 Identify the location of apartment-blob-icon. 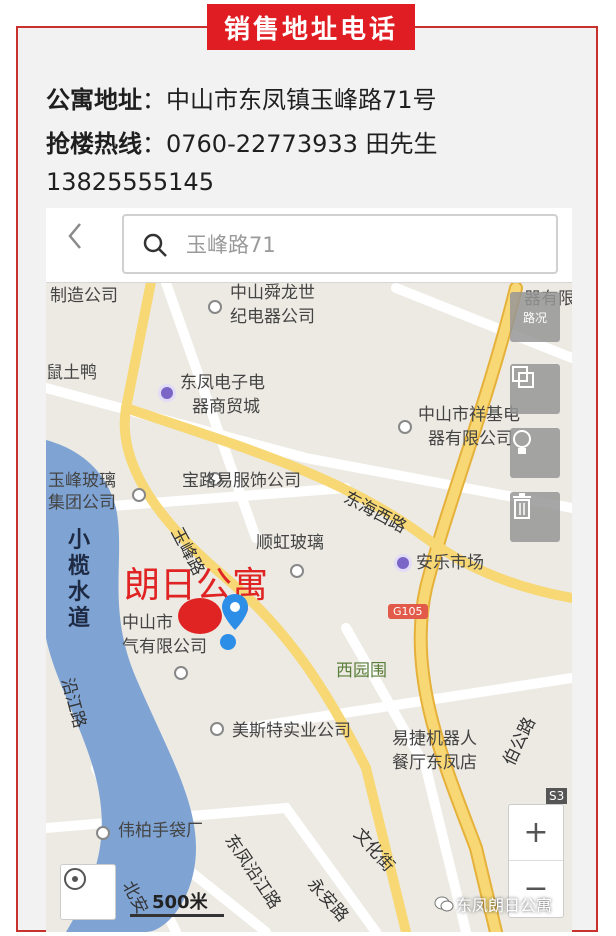
(200, 616).